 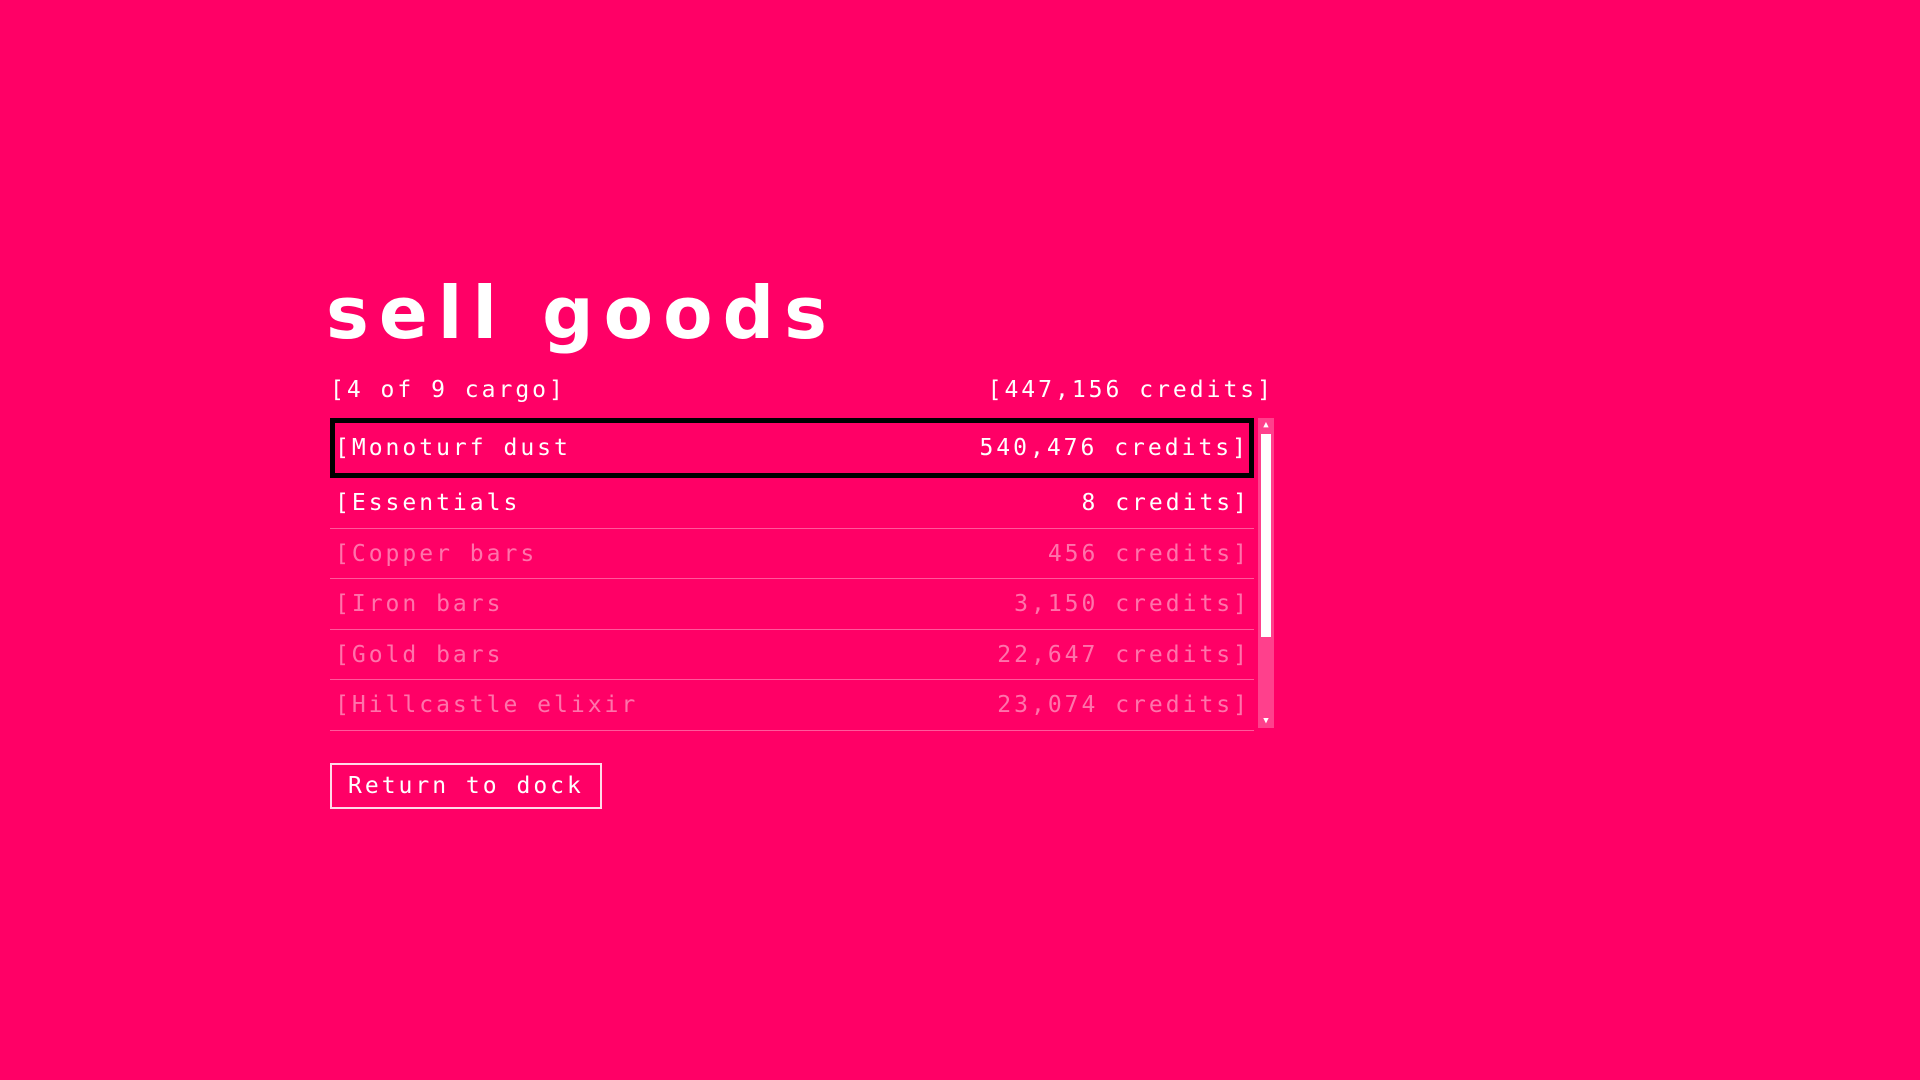 What do you see at coordinates (802, 390) in the screenshot?
I see `status-row: [4 of 9 cargo] [447,156 credits]` at bounding box center [802, 390].